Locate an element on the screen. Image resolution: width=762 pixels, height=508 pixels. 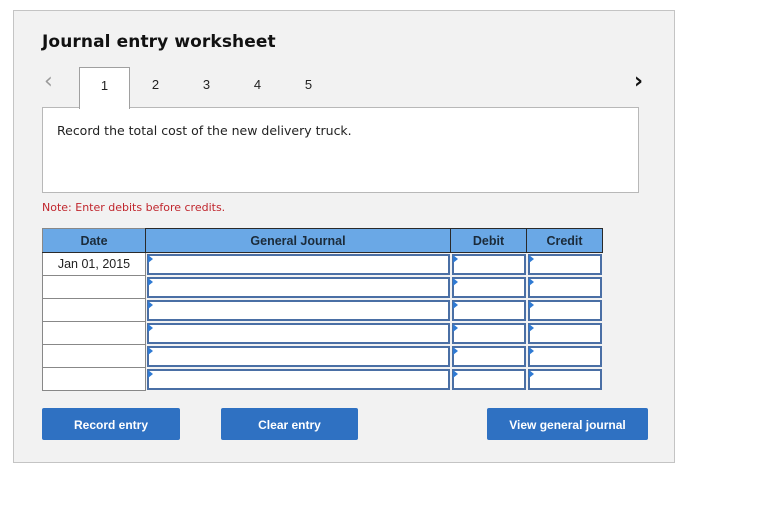
tab-3: 3 is located at coordinates (206, 87).